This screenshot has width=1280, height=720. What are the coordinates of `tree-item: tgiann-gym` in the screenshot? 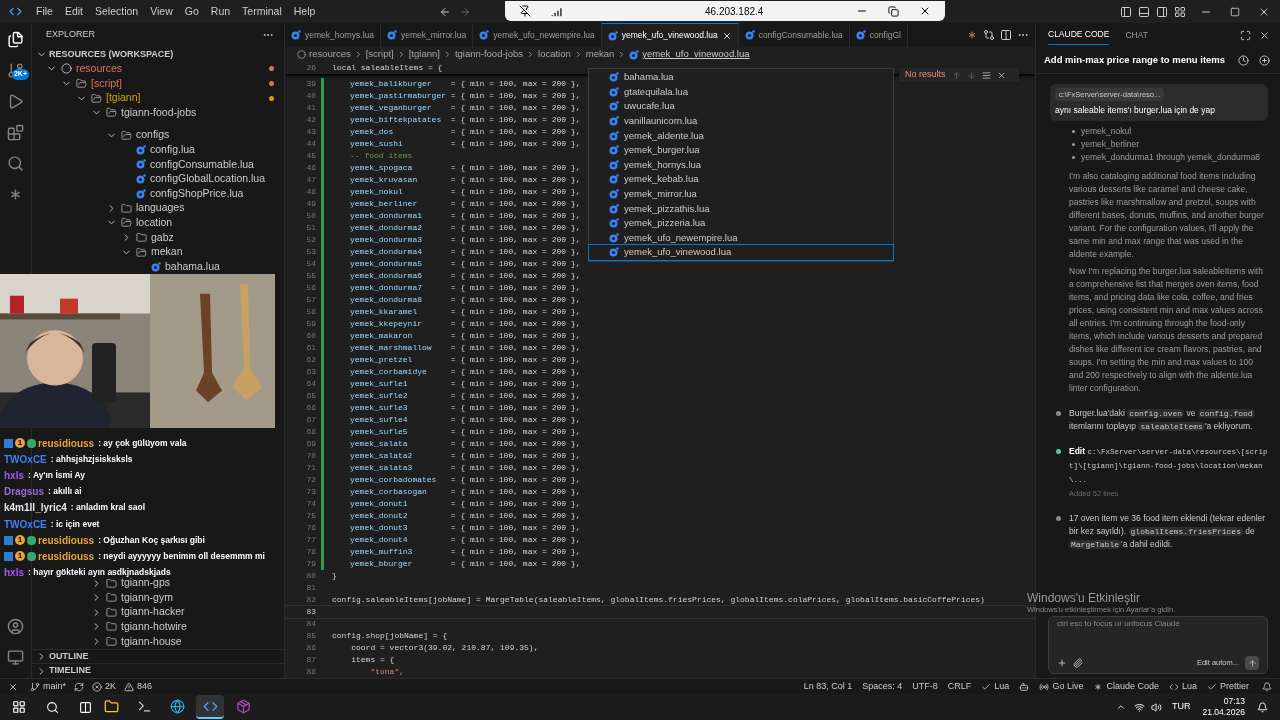 It's located at (147, 597).